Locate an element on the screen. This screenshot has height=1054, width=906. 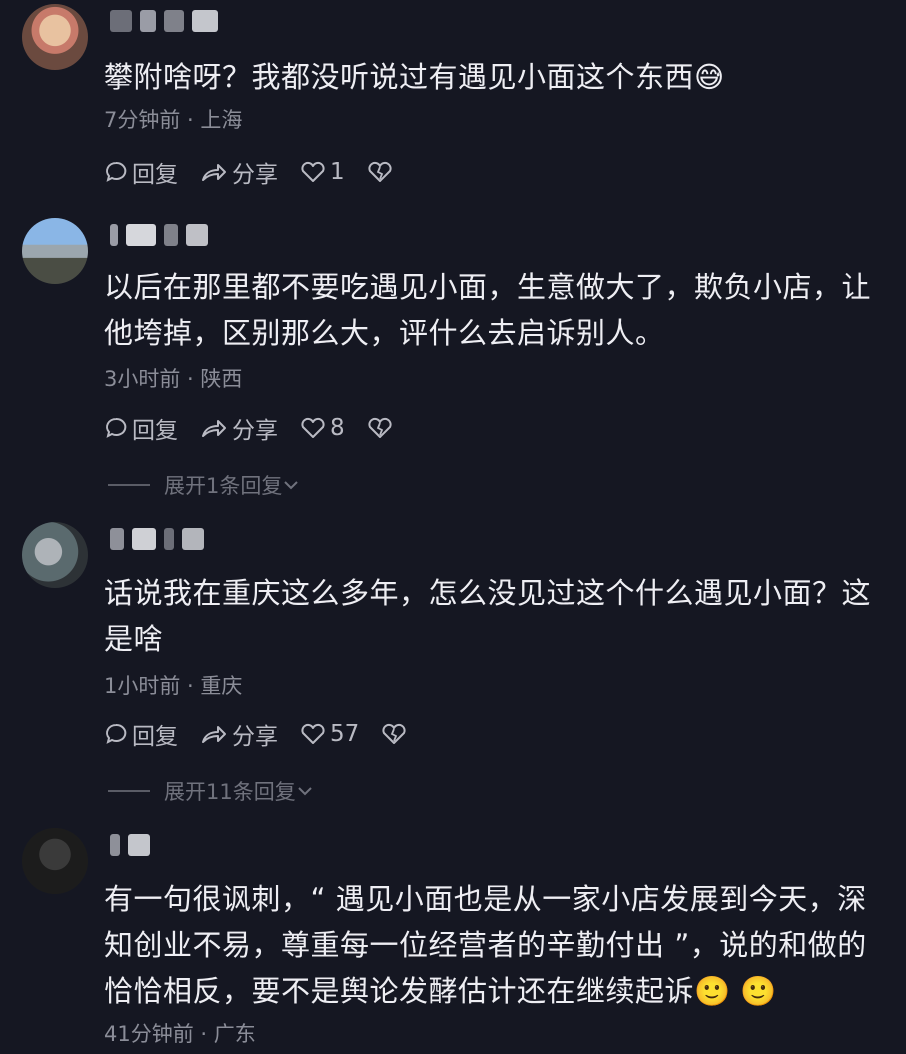
comment-time: 1小时前 is located at coordinates (142, 686).